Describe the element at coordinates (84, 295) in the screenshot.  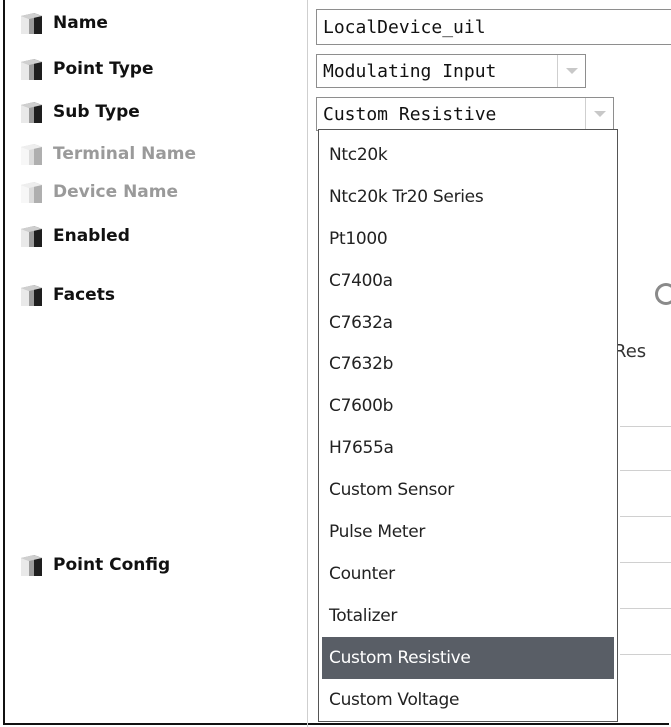
I see `property-label-facets: Facets` at that location.